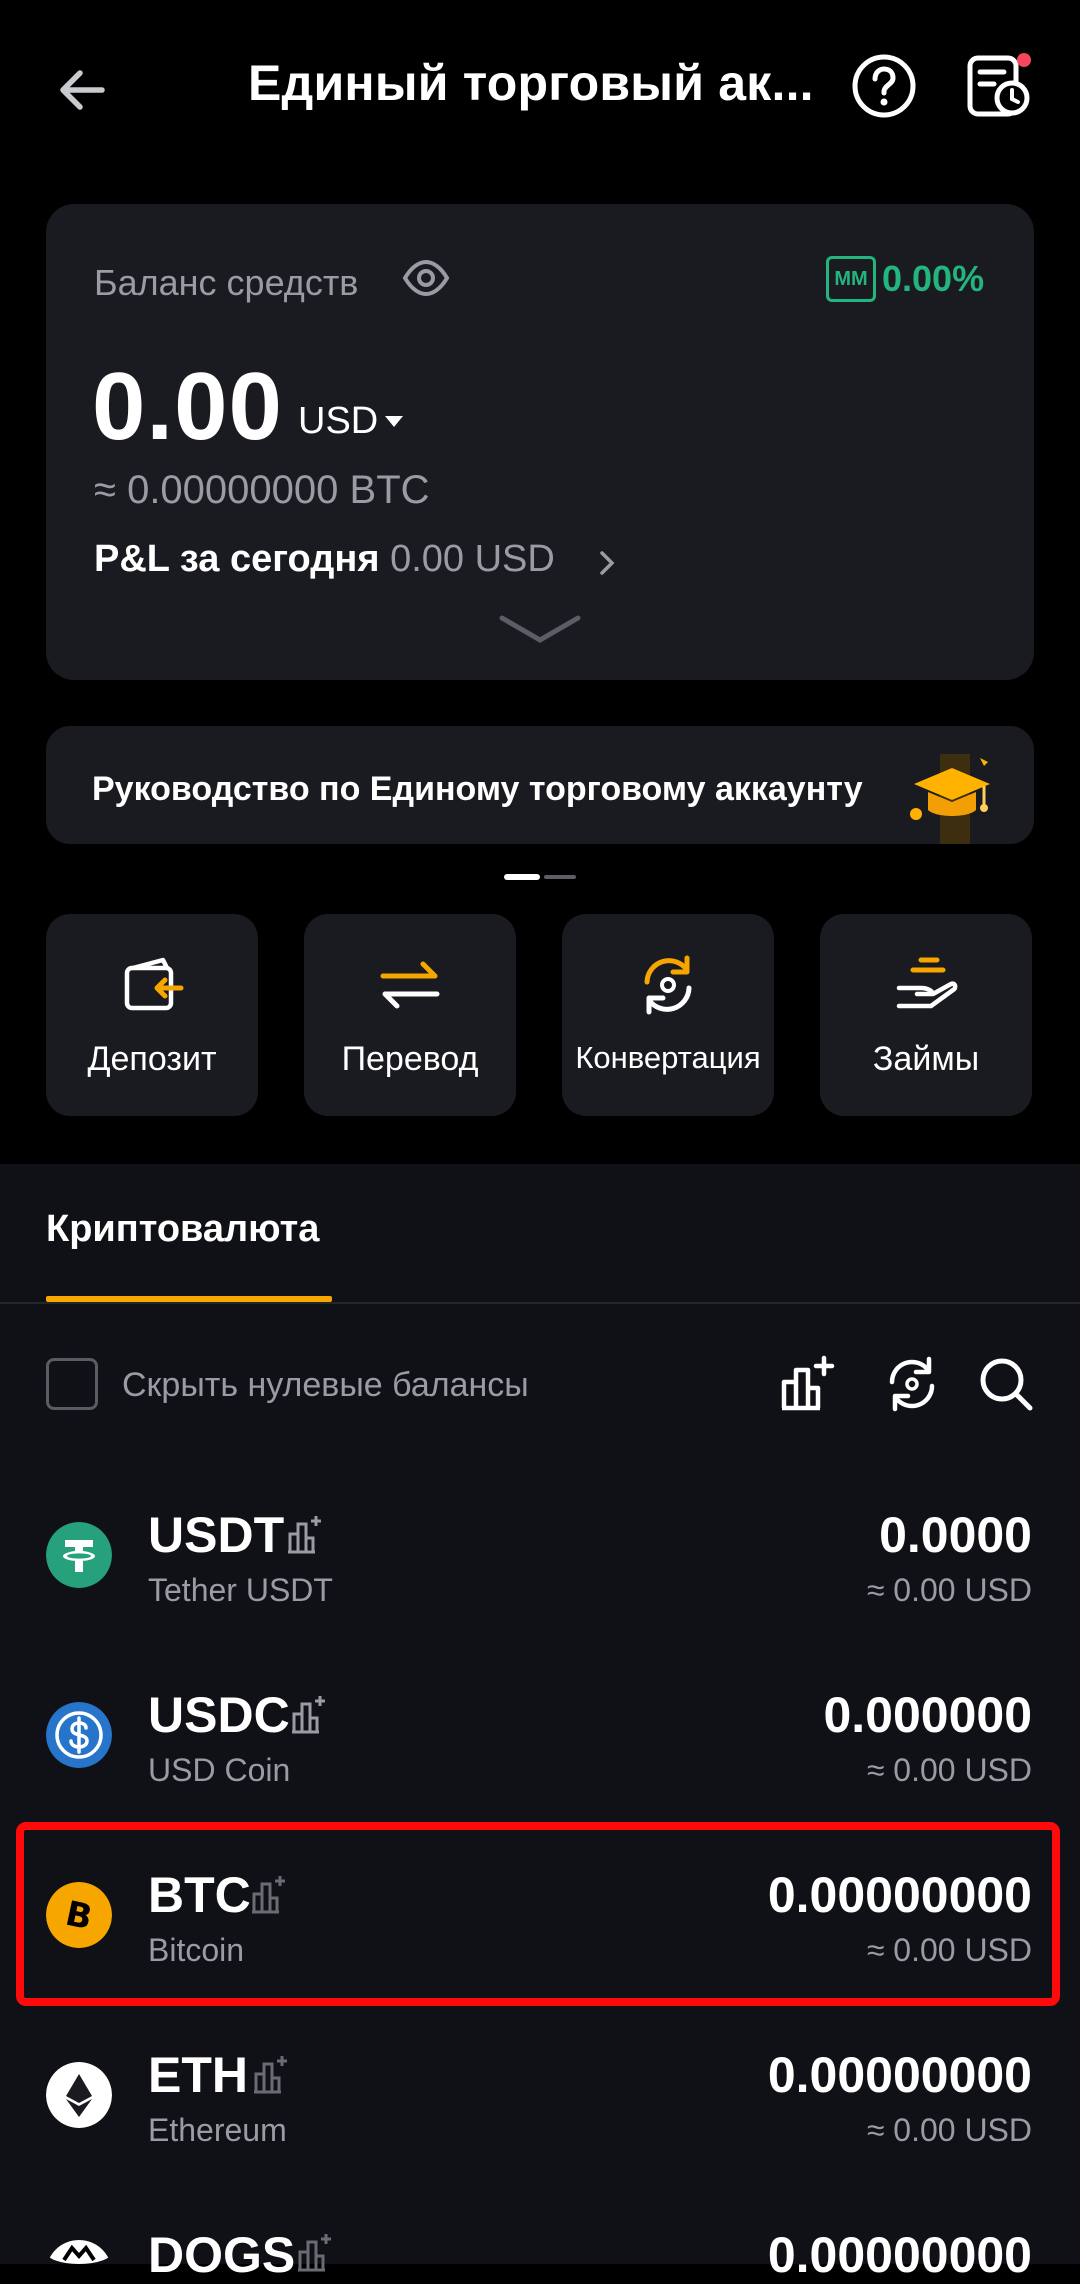 The width and height of the screenshot is (1080, 2284). What do you see at coordinates (950, 799) in the screenshot?
I see `graduation-cap-icon` at bounding box center [950, 799].